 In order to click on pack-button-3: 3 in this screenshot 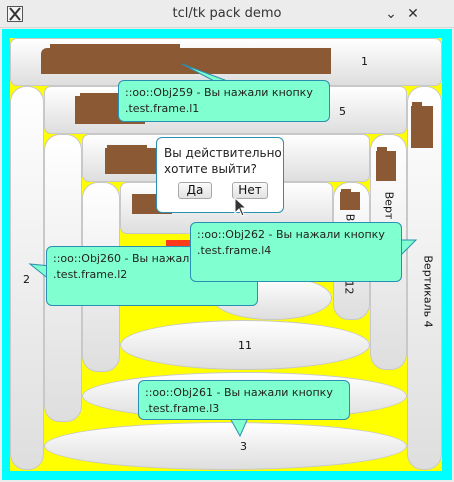, I will do `click(225, 446)`.